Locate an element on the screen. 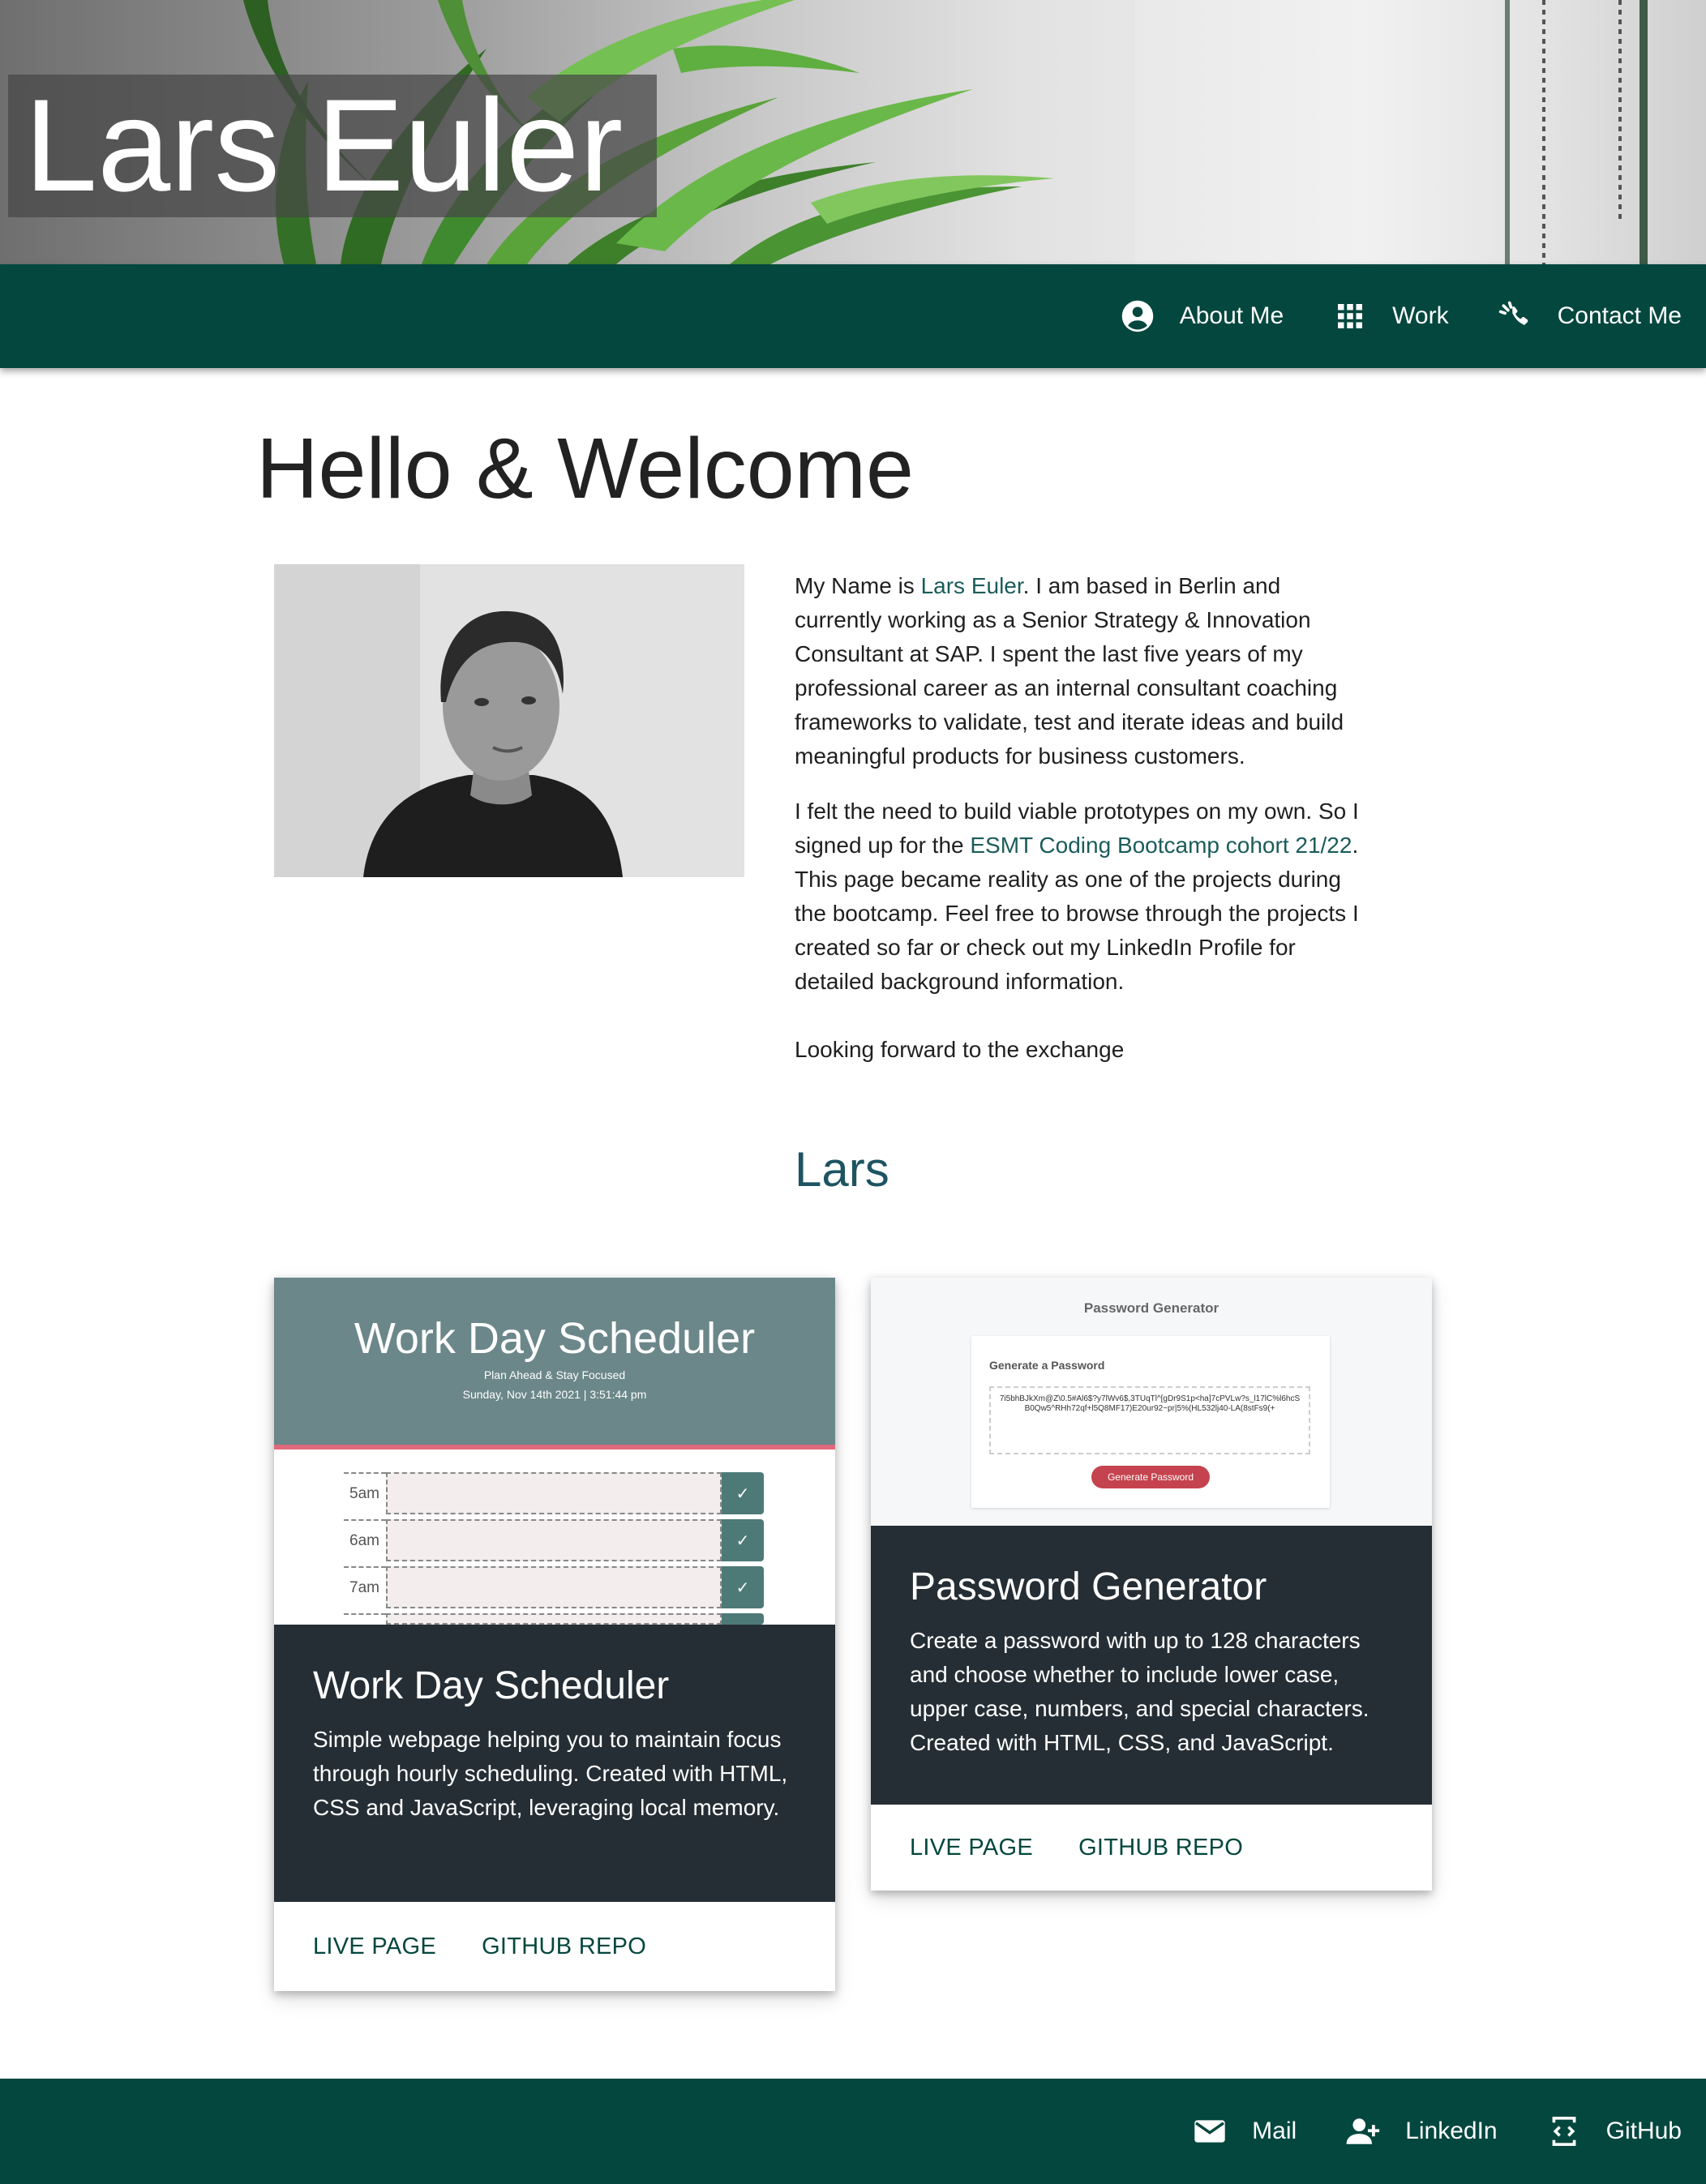 The width and height of the screenshot is (1706, 2184). footer-links: Mail LinkedIn GitHub is located at coordinates (1412, 2131).